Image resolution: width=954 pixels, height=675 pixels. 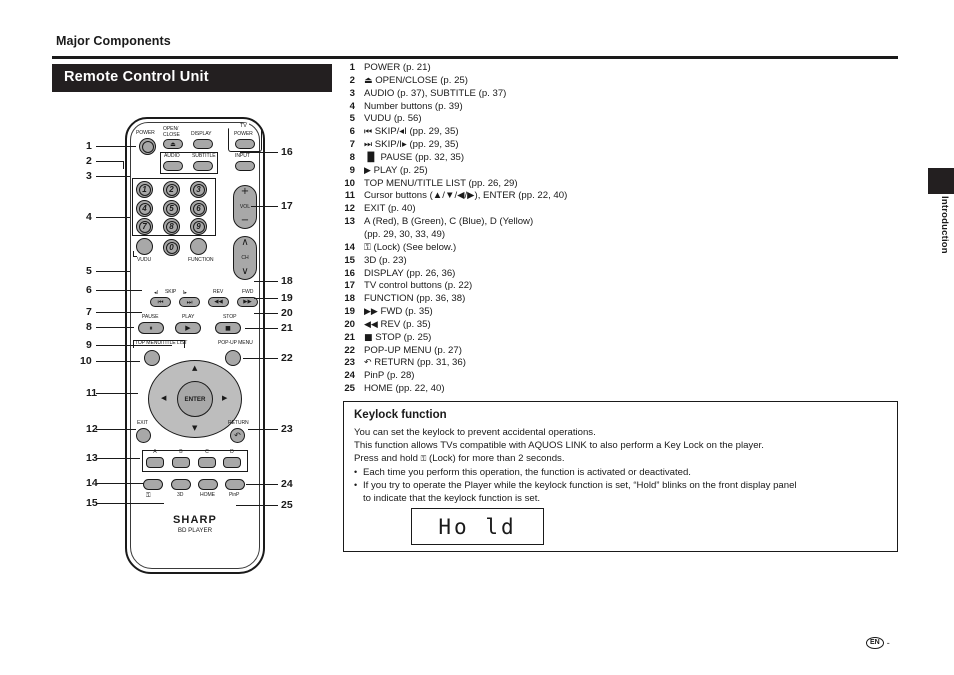 I want to click on tv-input-button, so click(x=245, y=166).